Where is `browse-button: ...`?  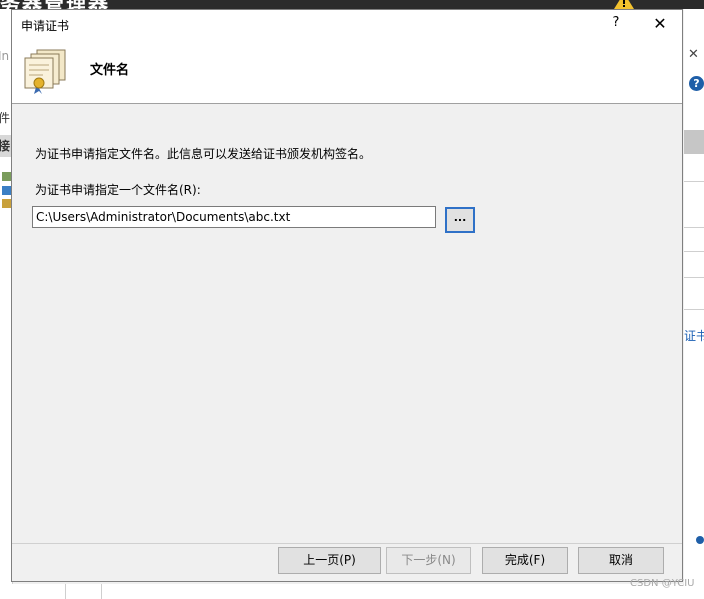
browse-button: ... is located at coordinates (460, 220).